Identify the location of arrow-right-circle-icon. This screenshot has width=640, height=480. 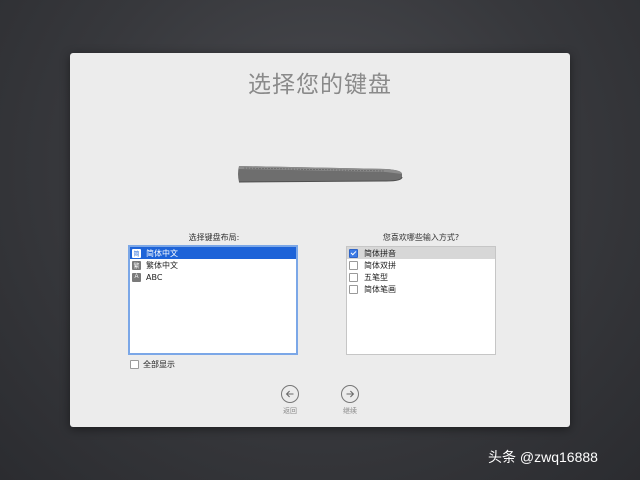
(350, 394).